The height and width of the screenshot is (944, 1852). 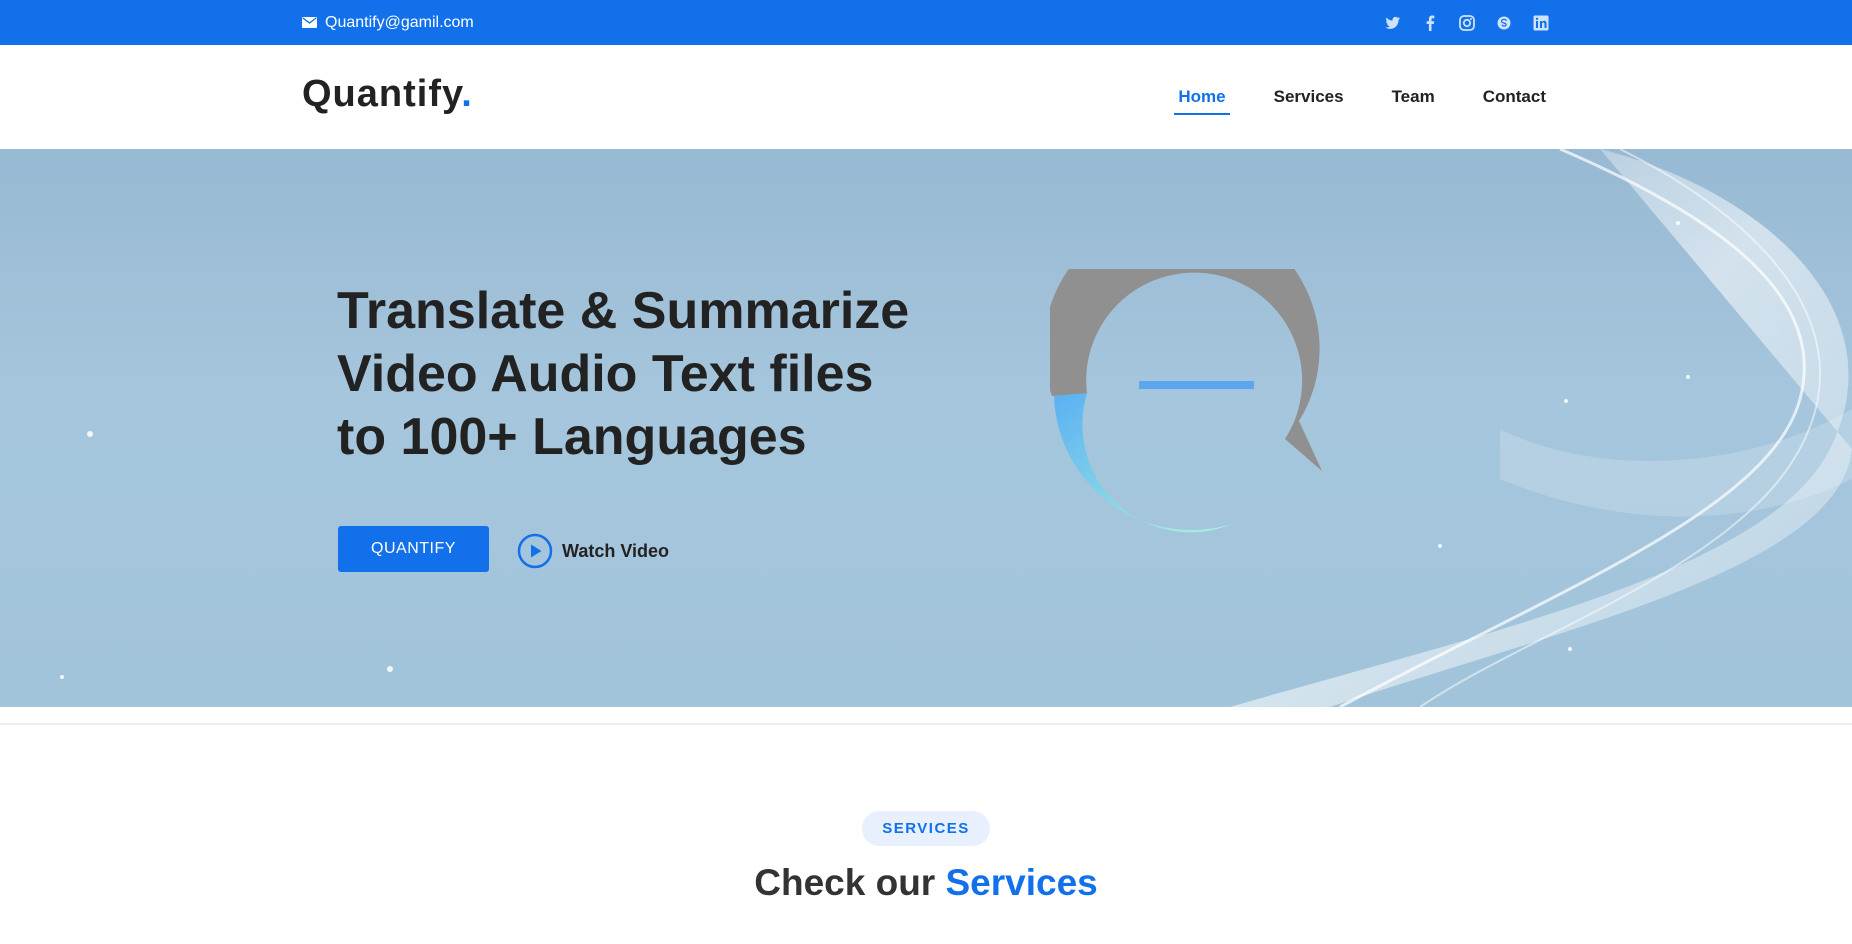 I want to click on hero-title-line-1: Translate & Summarize, so click(x=623, y=311).